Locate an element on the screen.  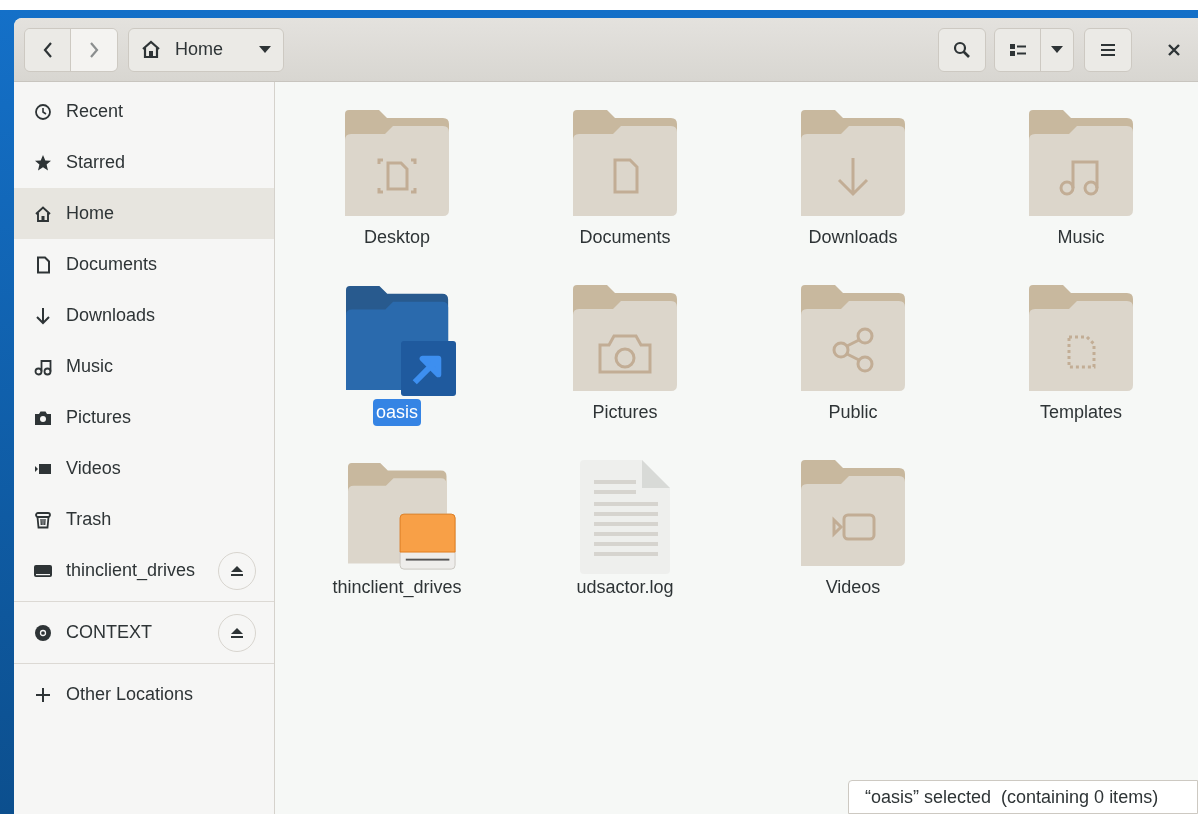
sidebar-item-label: Other Locations is located at coordinates (130, 694).